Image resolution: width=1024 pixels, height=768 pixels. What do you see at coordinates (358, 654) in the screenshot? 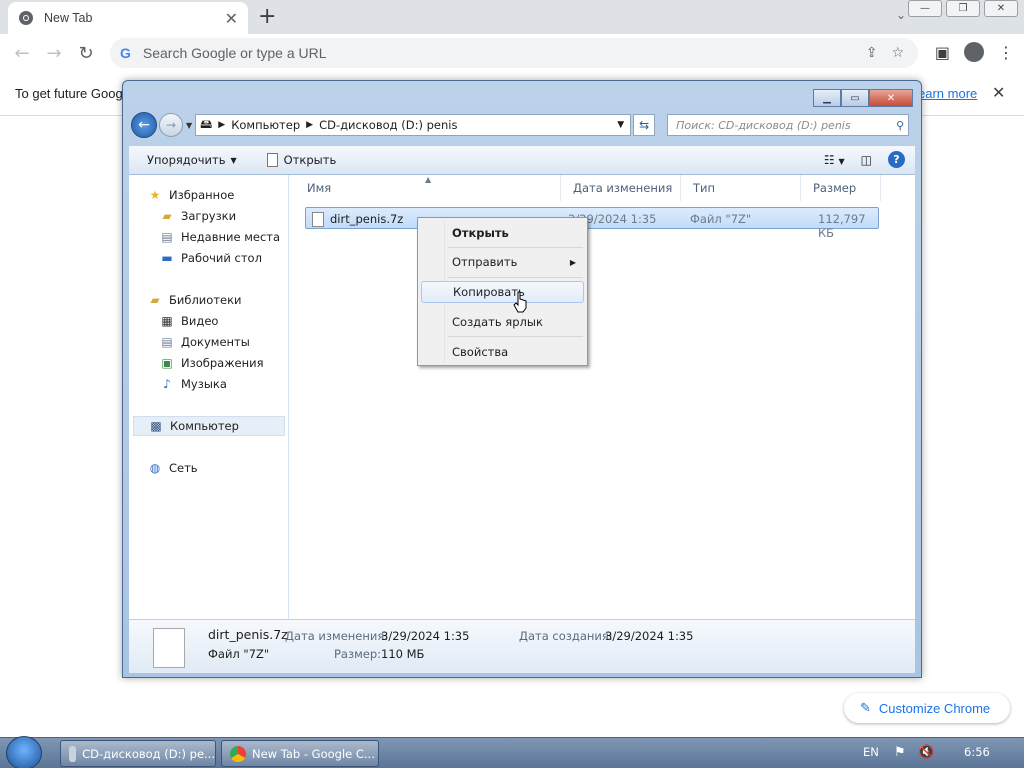
I see `details-size-label: Размер:` at bounding box center [358, 654].